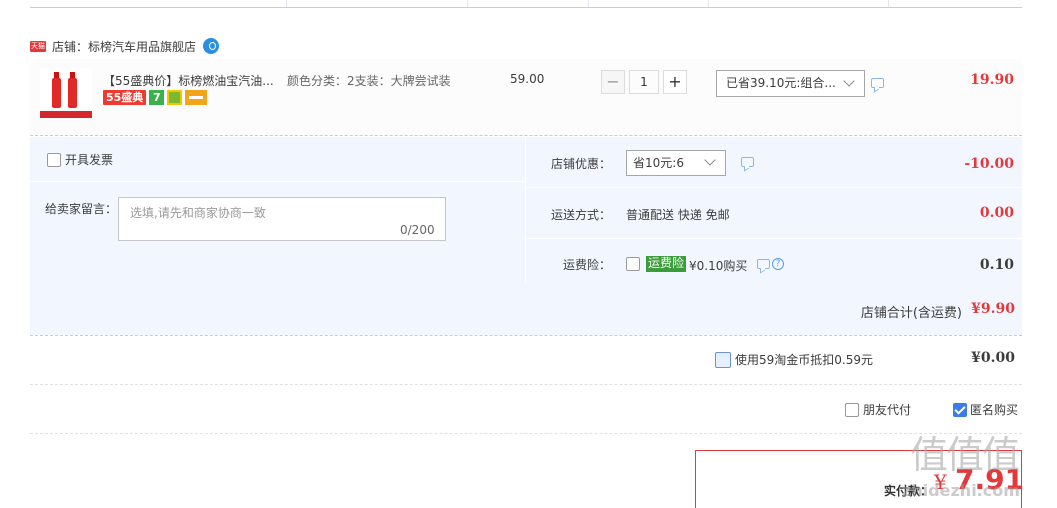 The image size is (1057, 508). Describe the element at coordinates (961, 490) in the screenshot. I see `watermark-site: zhidezhi.com` at that location.